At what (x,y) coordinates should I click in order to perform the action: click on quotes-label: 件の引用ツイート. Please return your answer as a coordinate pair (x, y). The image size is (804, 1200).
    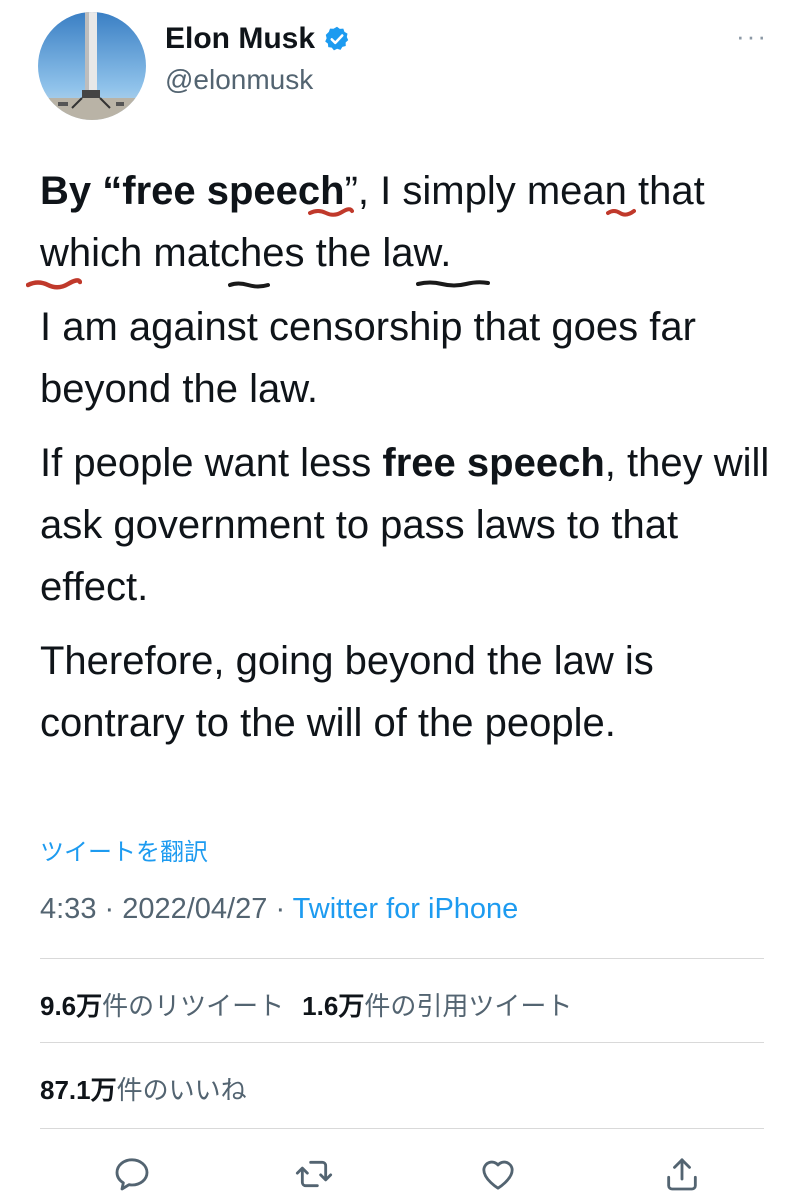
    Looking at the image, I should click on (468, 1006).